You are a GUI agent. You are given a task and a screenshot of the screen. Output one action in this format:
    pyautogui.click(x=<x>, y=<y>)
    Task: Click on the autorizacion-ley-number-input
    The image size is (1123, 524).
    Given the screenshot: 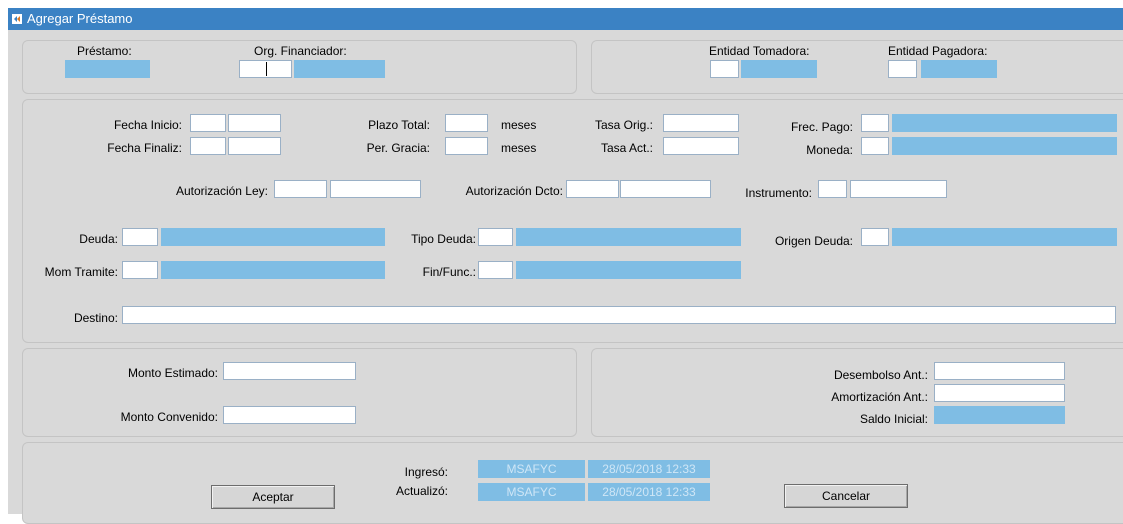 What is the action you would take?
    pyautogui.click(x=375, y=189)
    